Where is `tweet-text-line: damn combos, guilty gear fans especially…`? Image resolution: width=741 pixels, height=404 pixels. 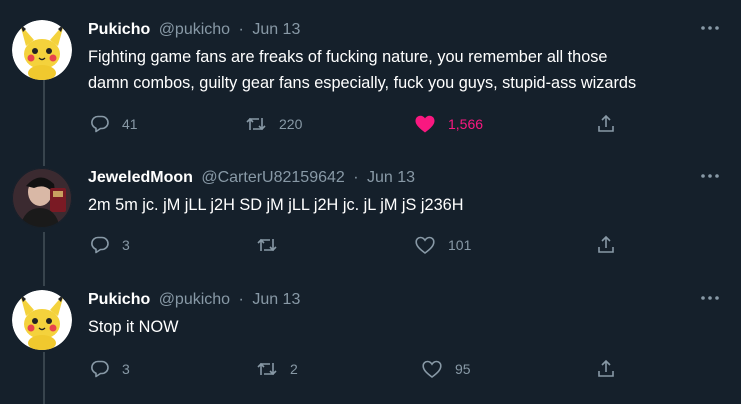 tweet-text-line: damn combos, guilty gear fans especially… is located at coordinates (362, 83).